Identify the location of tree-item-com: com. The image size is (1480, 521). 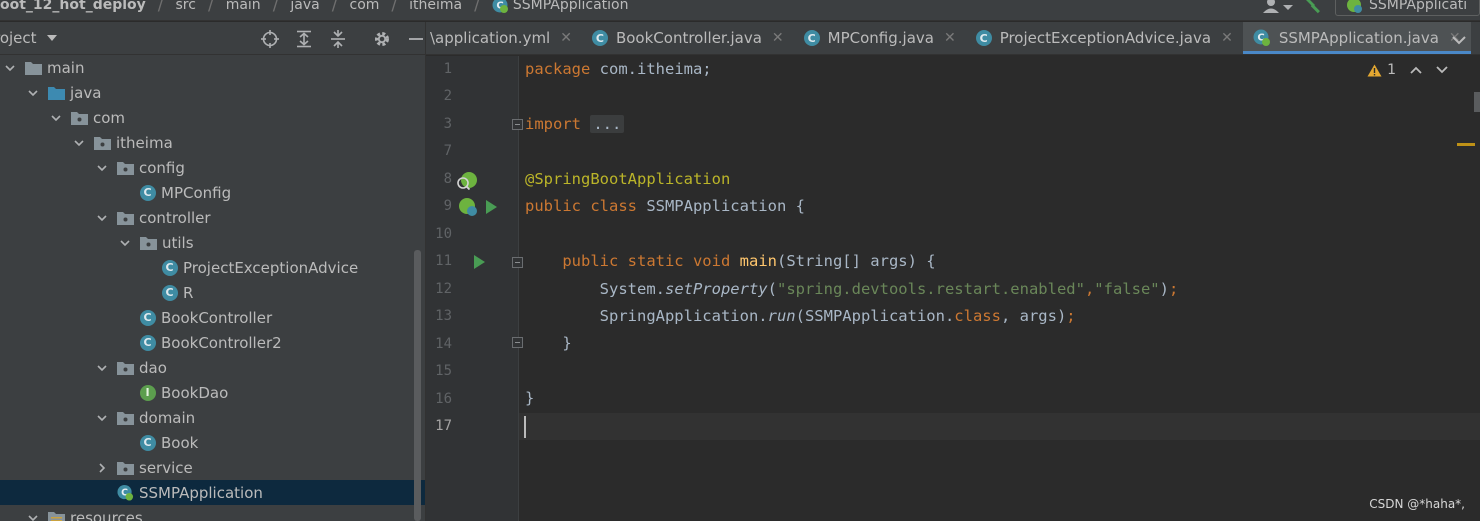
(212, 117).